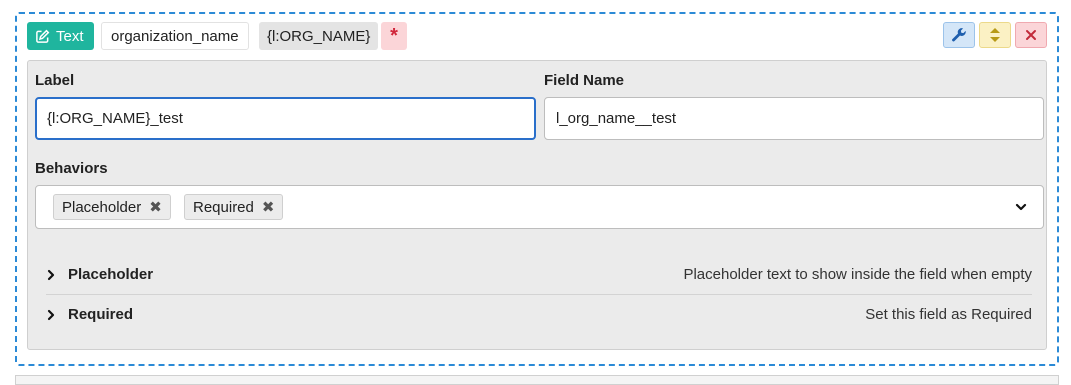  I want to click on field-type-label: Text, so click(70, 36).